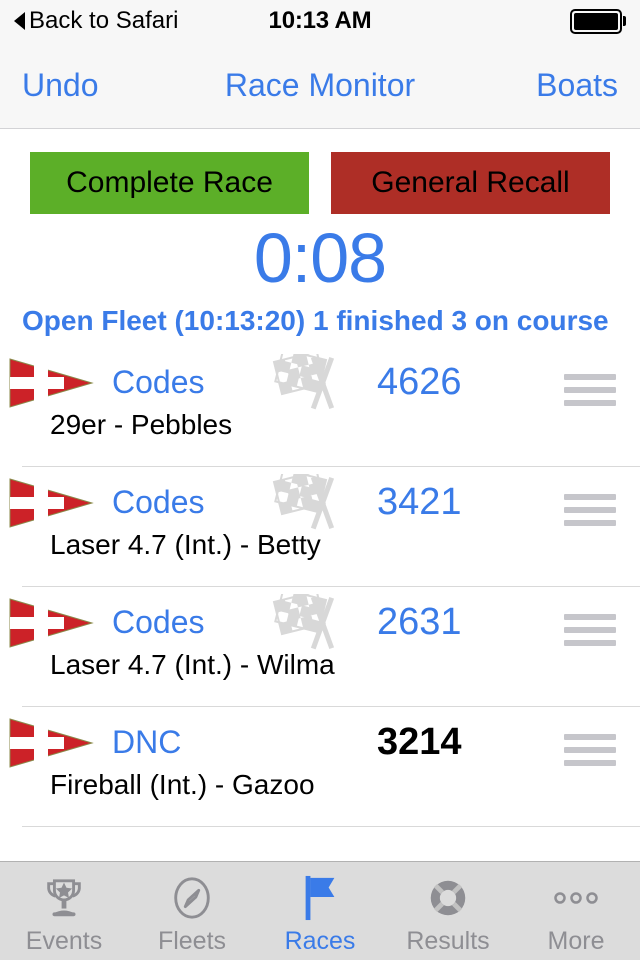 This screenshot has width=640, height=960. Describe the element at coordinates (448, 898) in the screenshot. I see `life-ring-icon` at that location.